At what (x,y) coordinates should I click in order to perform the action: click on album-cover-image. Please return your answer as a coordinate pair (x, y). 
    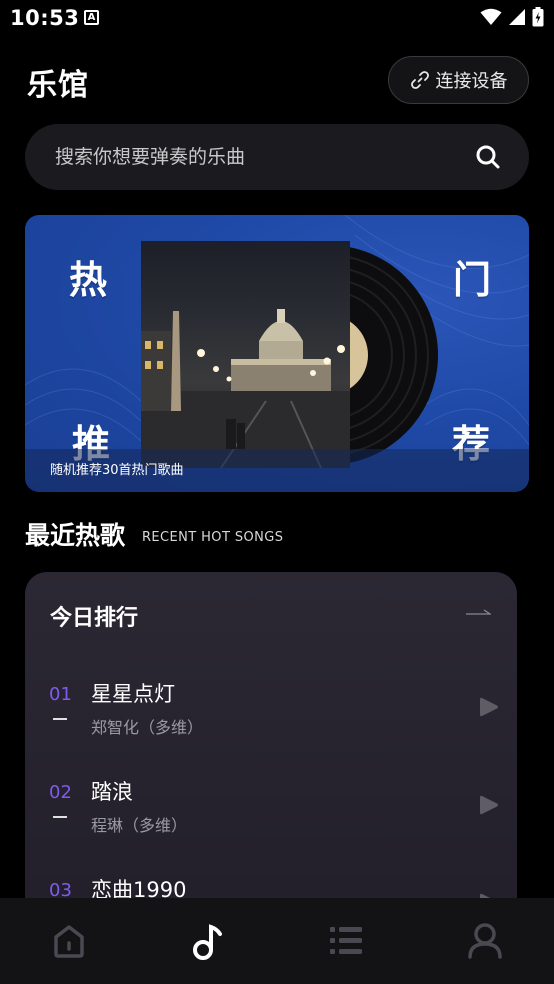
    Looking at the image, I should click on (245, 354).